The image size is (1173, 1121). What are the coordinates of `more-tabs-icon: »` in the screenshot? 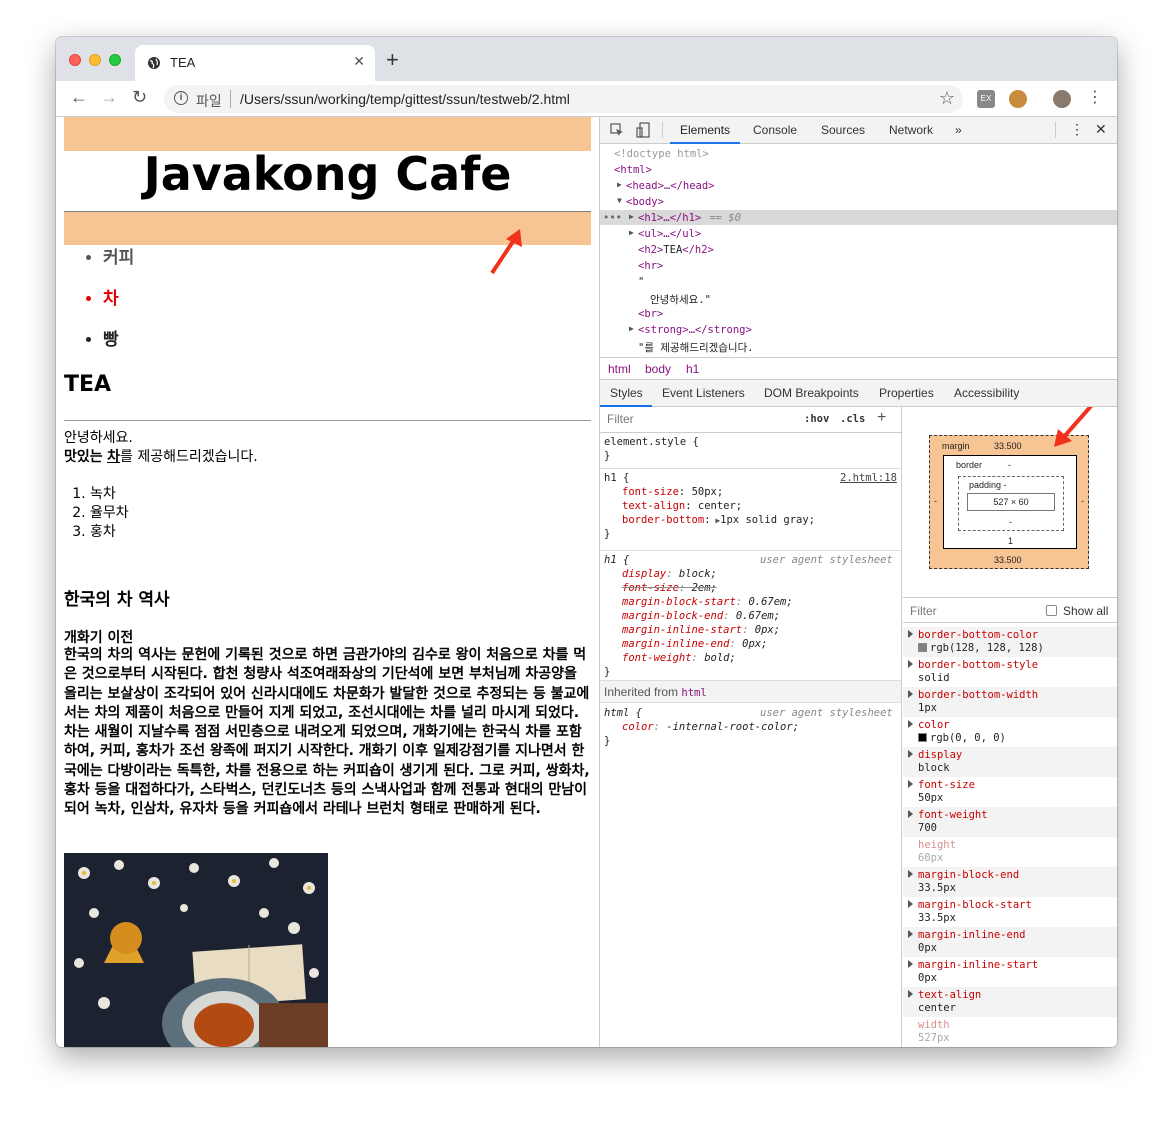 It's located at (958, 130).